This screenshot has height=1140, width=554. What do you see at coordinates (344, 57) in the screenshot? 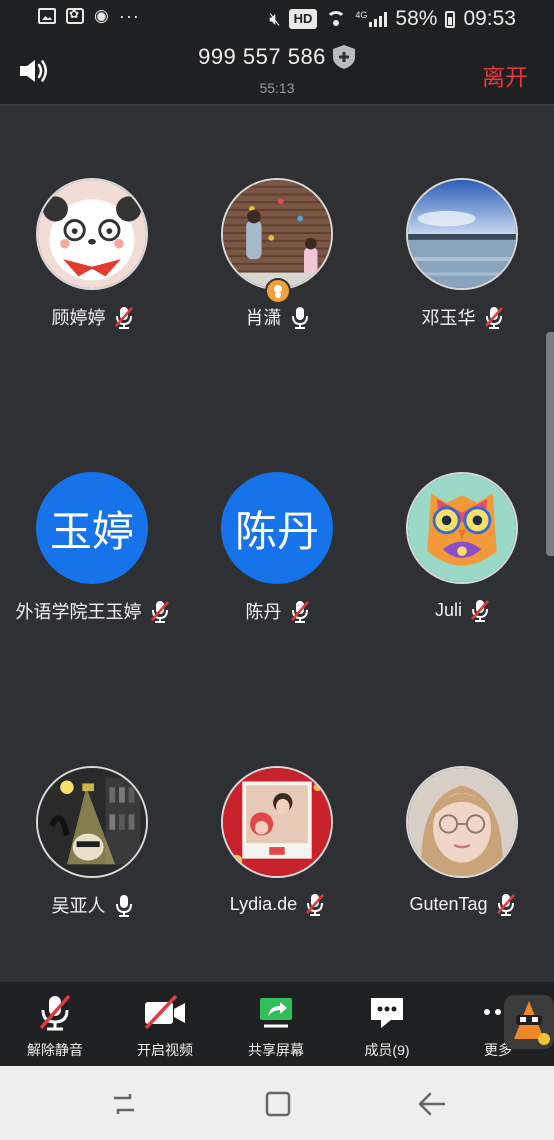
I see `shield-icon` at bounding box center [344, 57].